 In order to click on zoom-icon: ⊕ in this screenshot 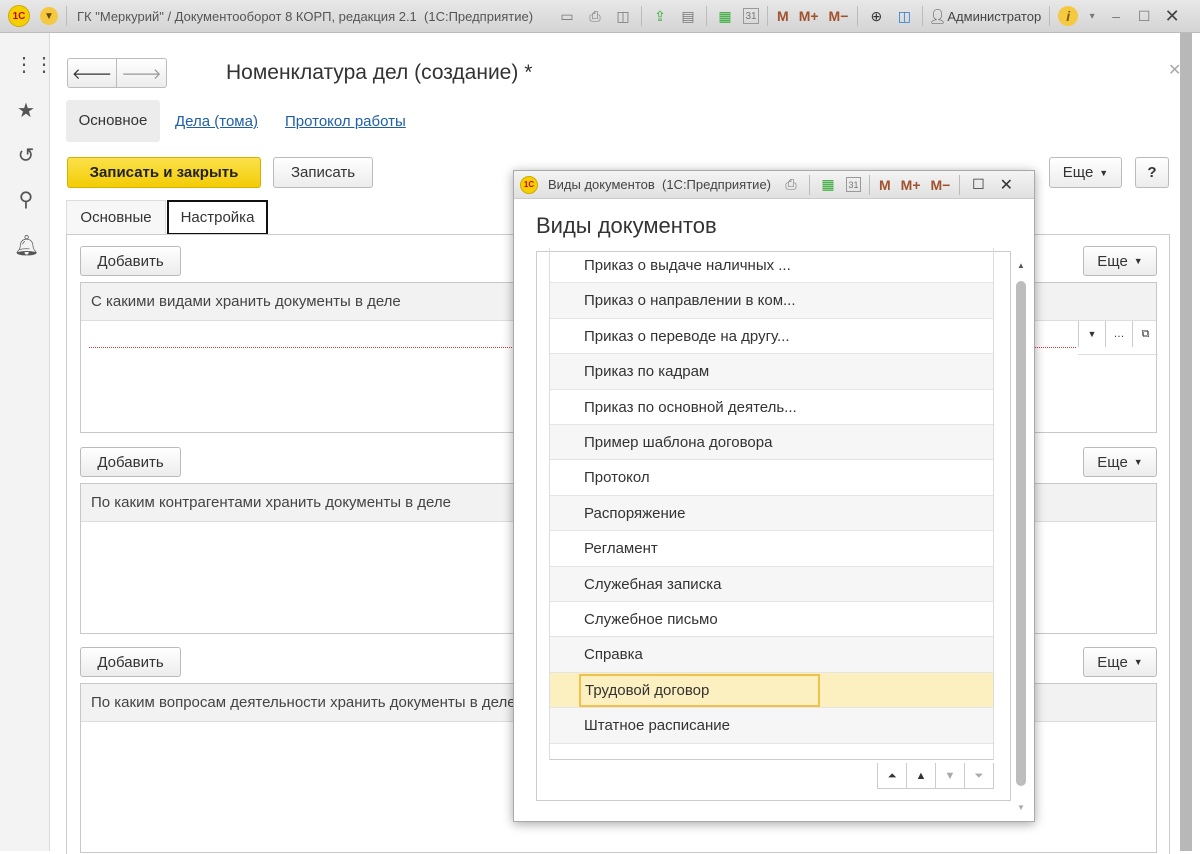, I will do `click(876, 16)`.